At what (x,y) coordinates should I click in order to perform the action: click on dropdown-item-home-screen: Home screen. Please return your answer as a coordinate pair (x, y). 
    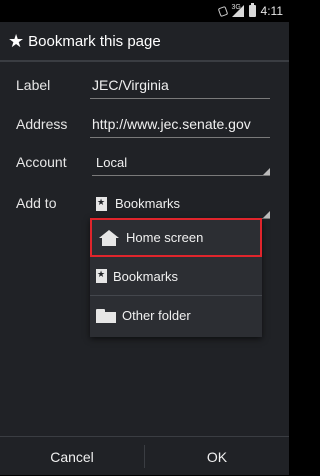
    Looking at the image, I should click on (176, 237).